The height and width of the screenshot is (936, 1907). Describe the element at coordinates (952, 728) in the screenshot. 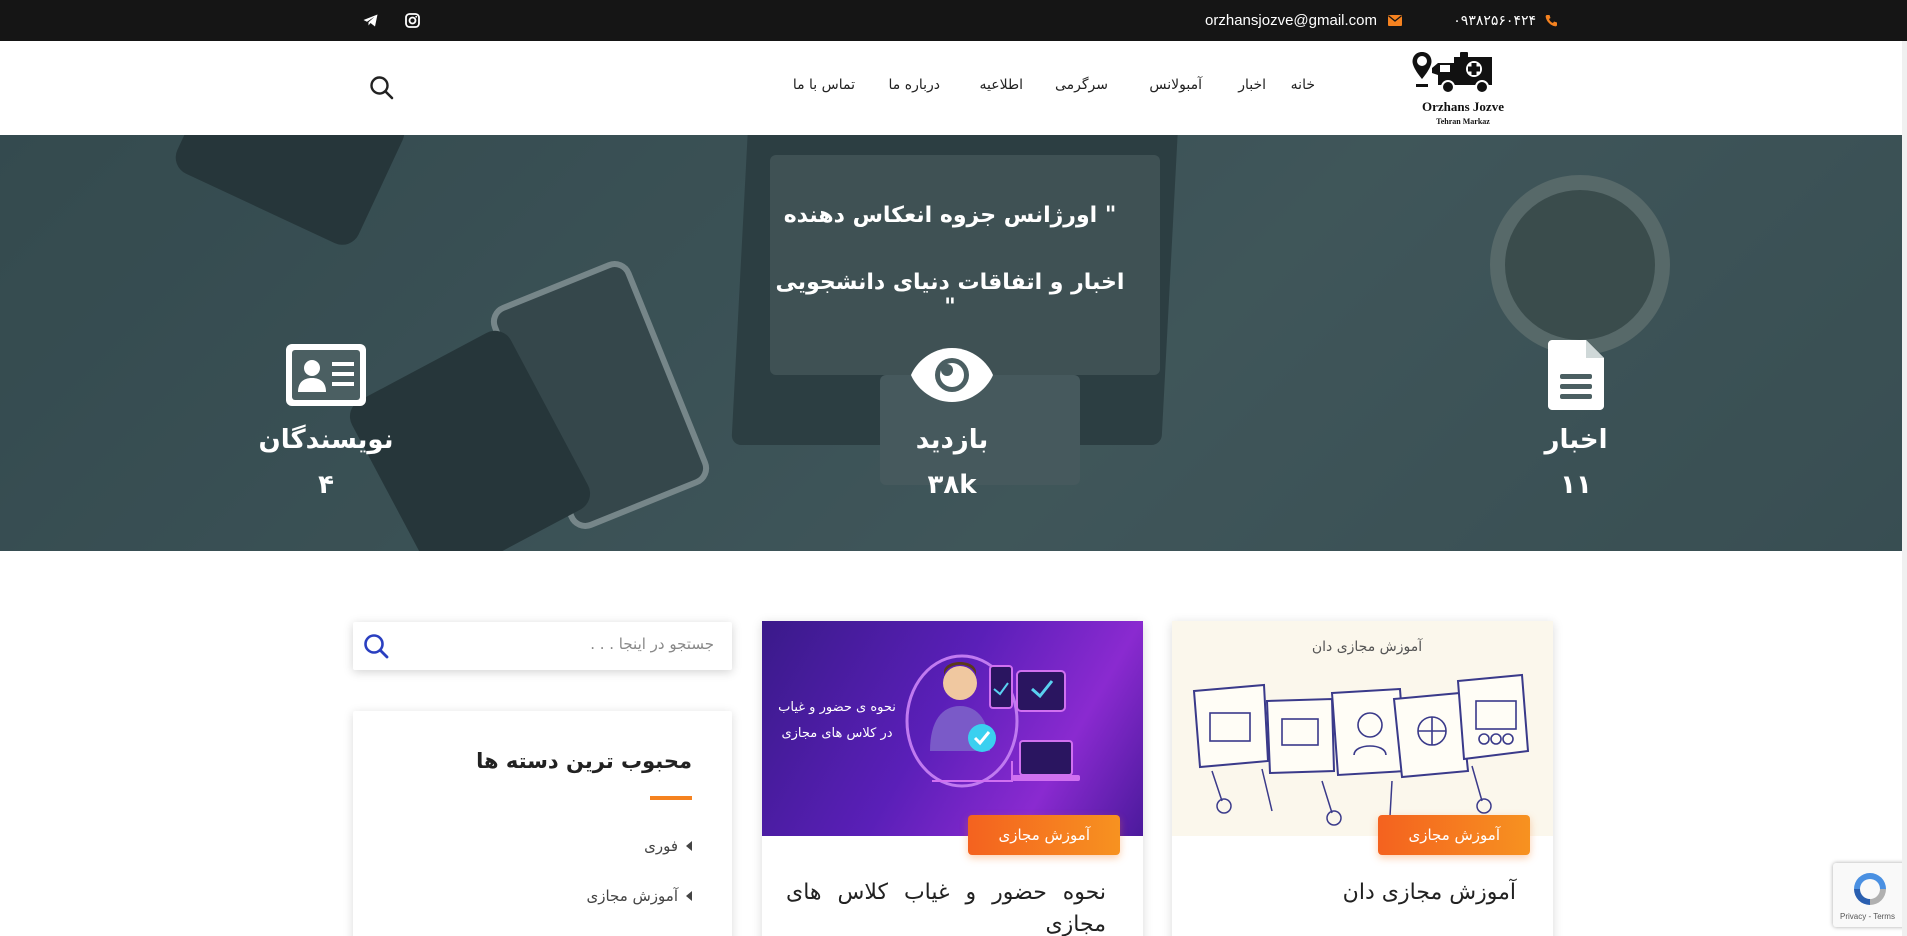

I see `post-thumbnail: نحوه ی حضور و غیاب در کلاس های مجازی` at that location.